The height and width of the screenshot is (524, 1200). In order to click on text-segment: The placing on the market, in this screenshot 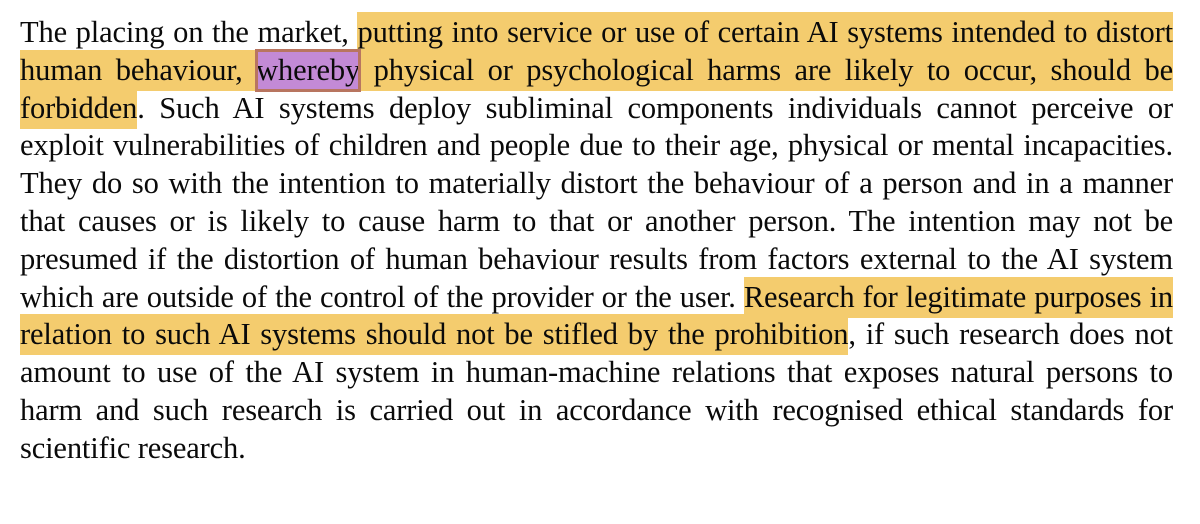, I will do `click(189, 32)`.